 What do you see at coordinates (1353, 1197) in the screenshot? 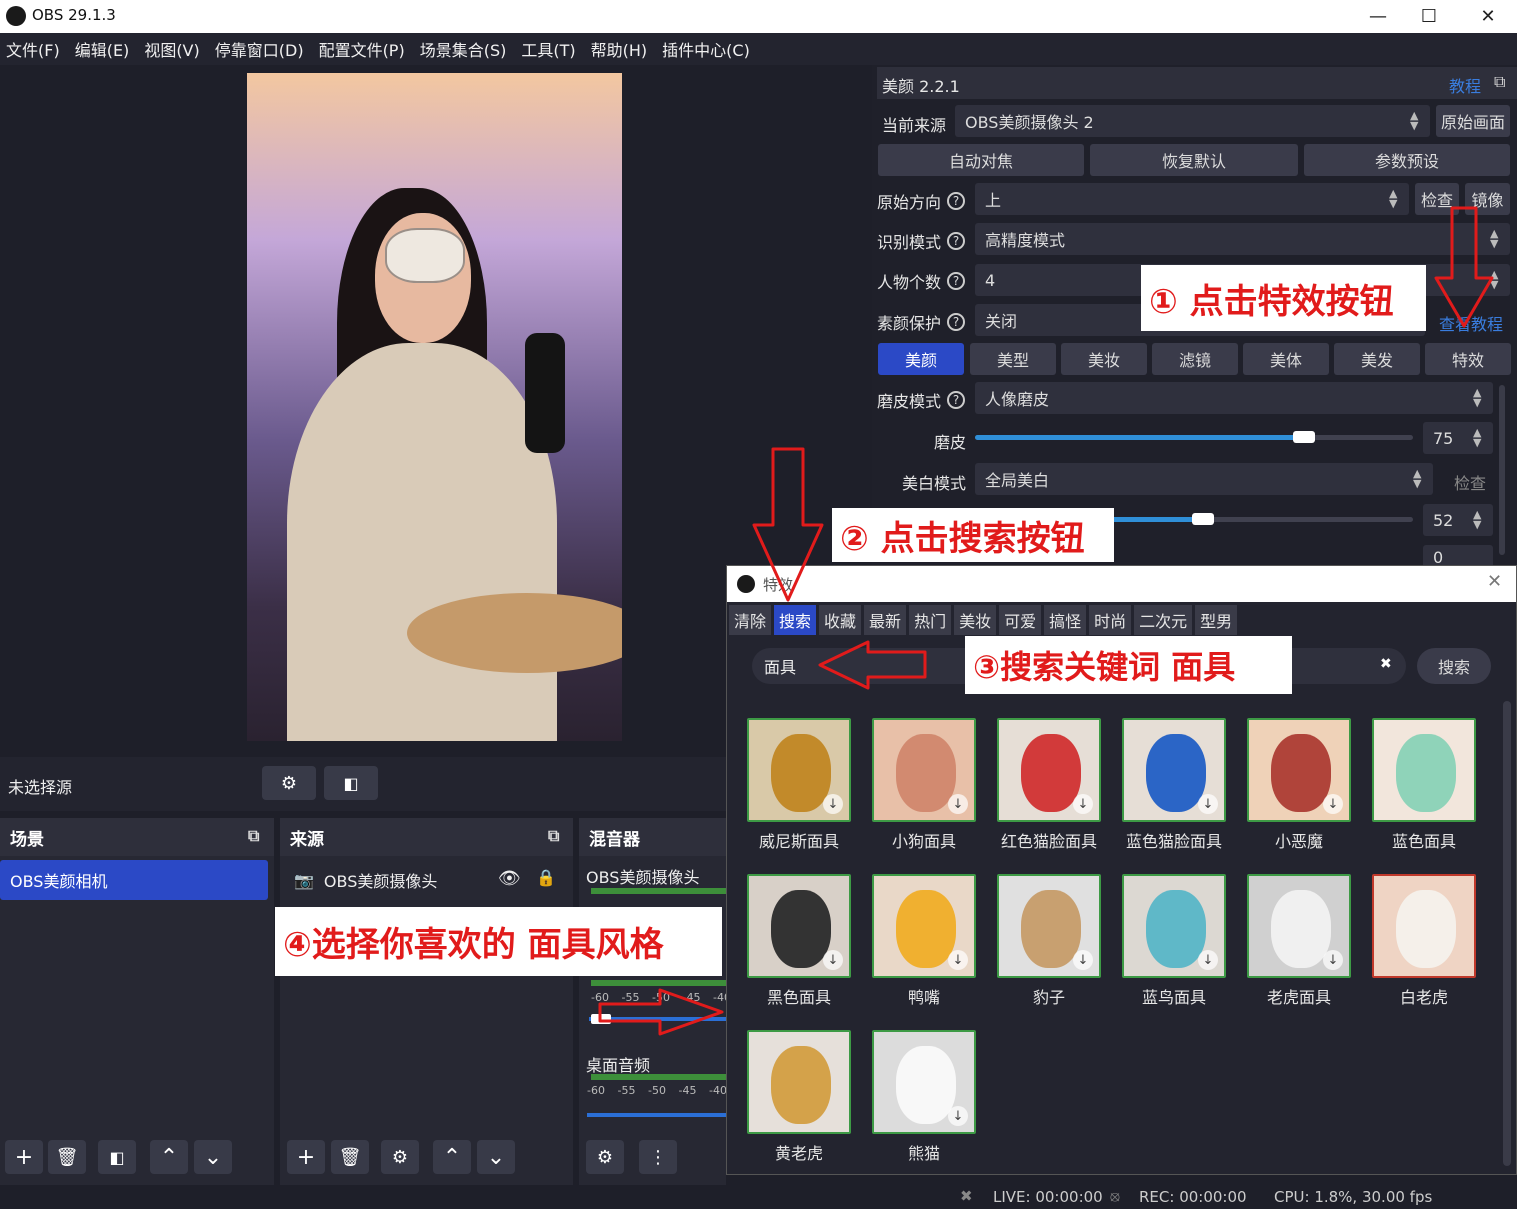
I see `cpu-status: CPU: 1.8%, 30.00 fps` at bounding box center [1353, 1197].